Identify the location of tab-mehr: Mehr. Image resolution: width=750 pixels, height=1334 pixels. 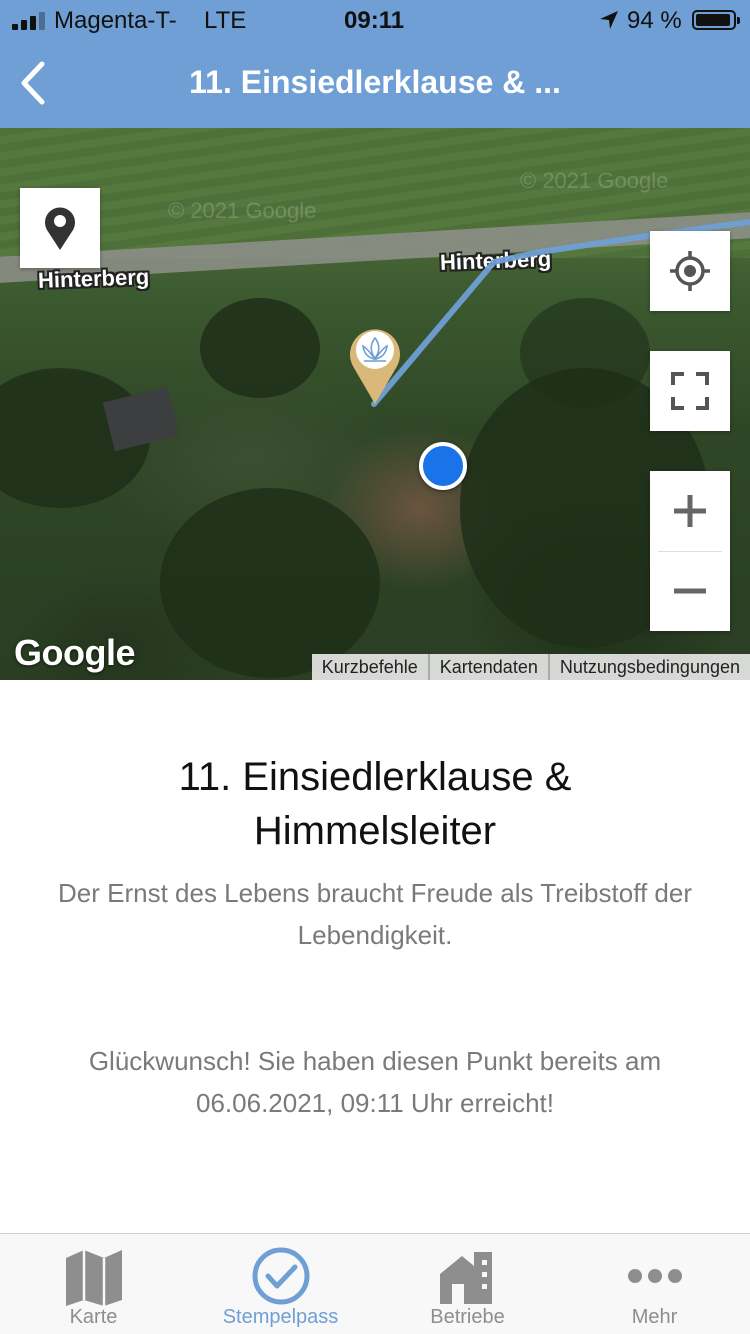
(654, 1284).